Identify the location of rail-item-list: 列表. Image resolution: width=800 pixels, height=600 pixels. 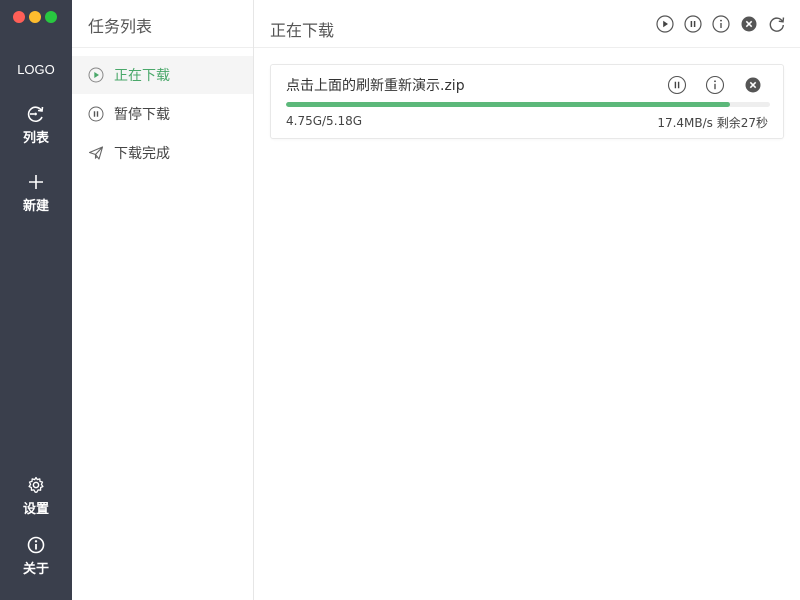
(36, 125).